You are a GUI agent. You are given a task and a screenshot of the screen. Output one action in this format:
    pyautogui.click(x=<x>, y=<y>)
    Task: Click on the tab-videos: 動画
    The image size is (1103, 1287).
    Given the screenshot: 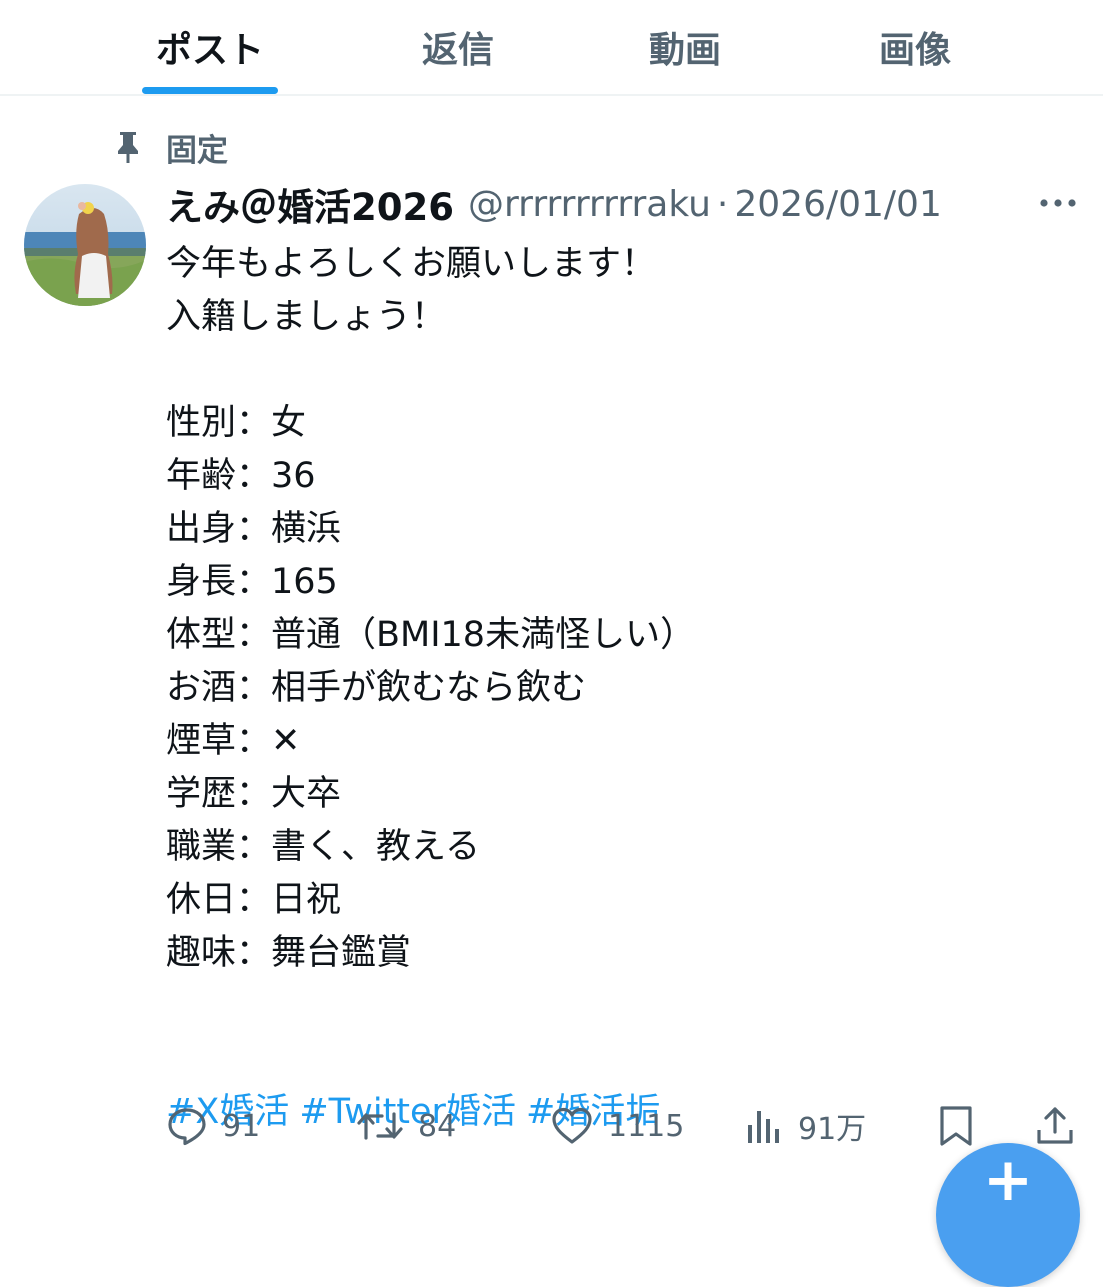 What is the action you would take?
    pyautogui.click(x=685, y=47)
    